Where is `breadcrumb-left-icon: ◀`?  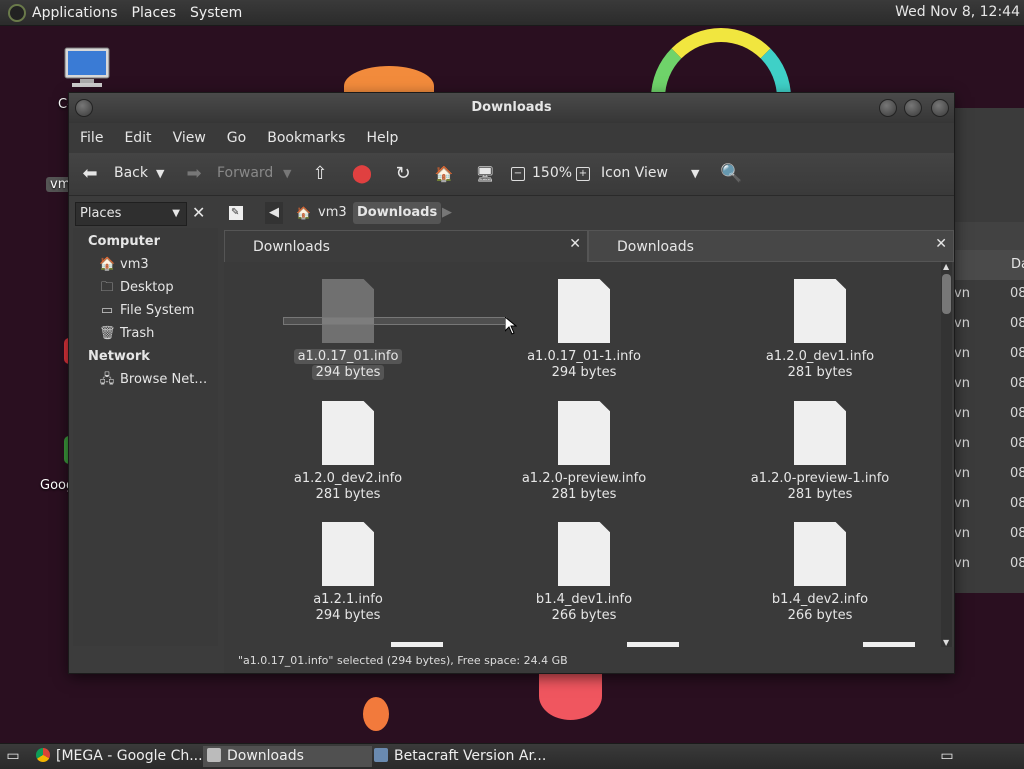
breadcrumb-left-icon: ◀ is located at coordinates (274, 213).